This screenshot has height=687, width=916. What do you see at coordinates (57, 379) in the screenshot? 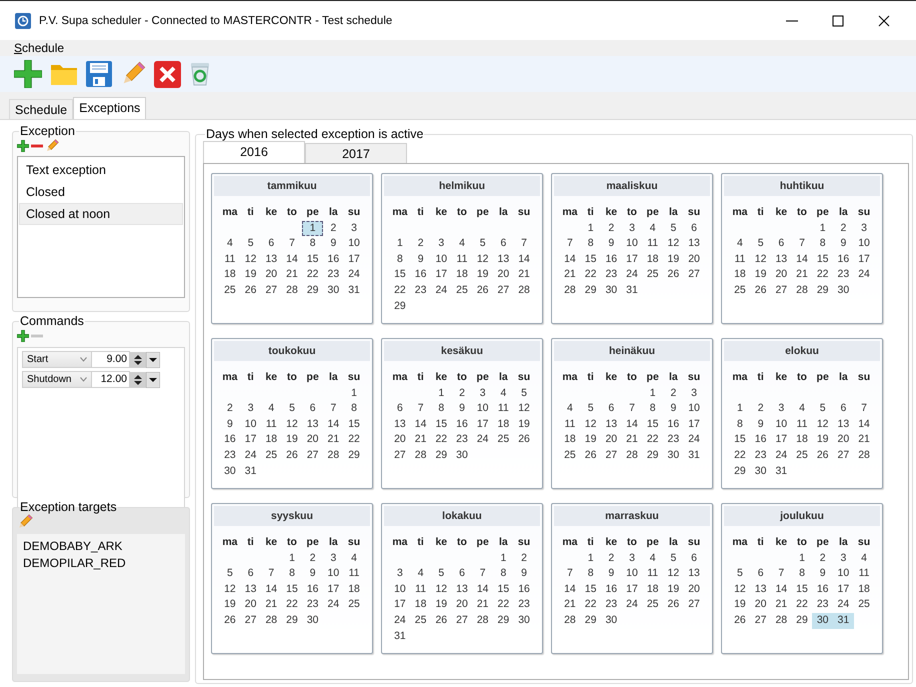
I see `command-dropdown: Shutdown` at bounding box center [57, 379].